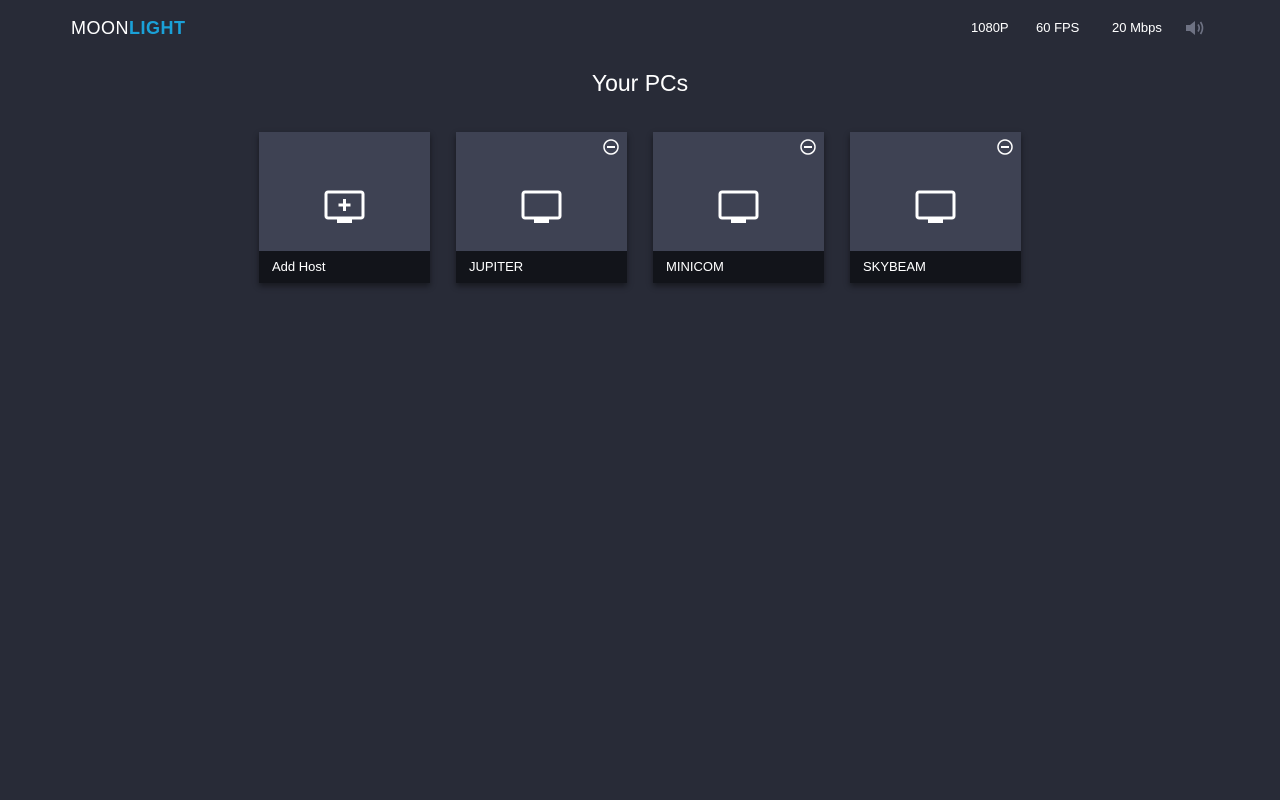 This screenshot has height=800, width=1280. Describe the element at coordinates (894, 266) in the screenshot. I see `tile-label: SKYBEAM` at that location.